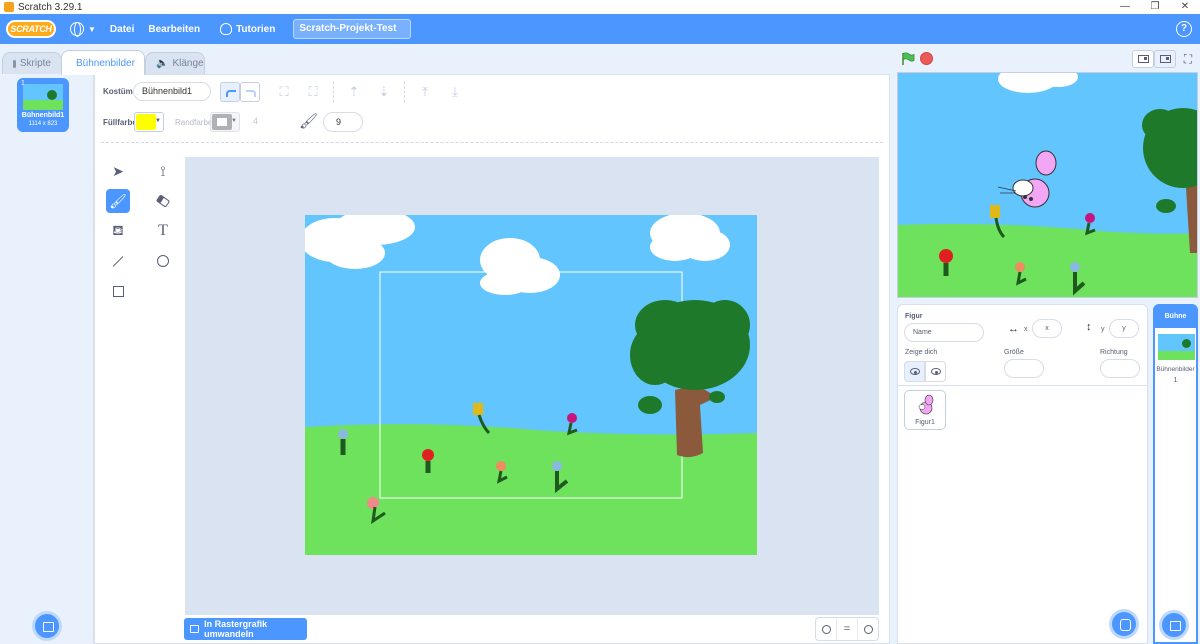 This screenshot has width=1200, height=644. I want to click on costume-list: 1 Bühnenbild1 1114 x 823, so click(47, 359).